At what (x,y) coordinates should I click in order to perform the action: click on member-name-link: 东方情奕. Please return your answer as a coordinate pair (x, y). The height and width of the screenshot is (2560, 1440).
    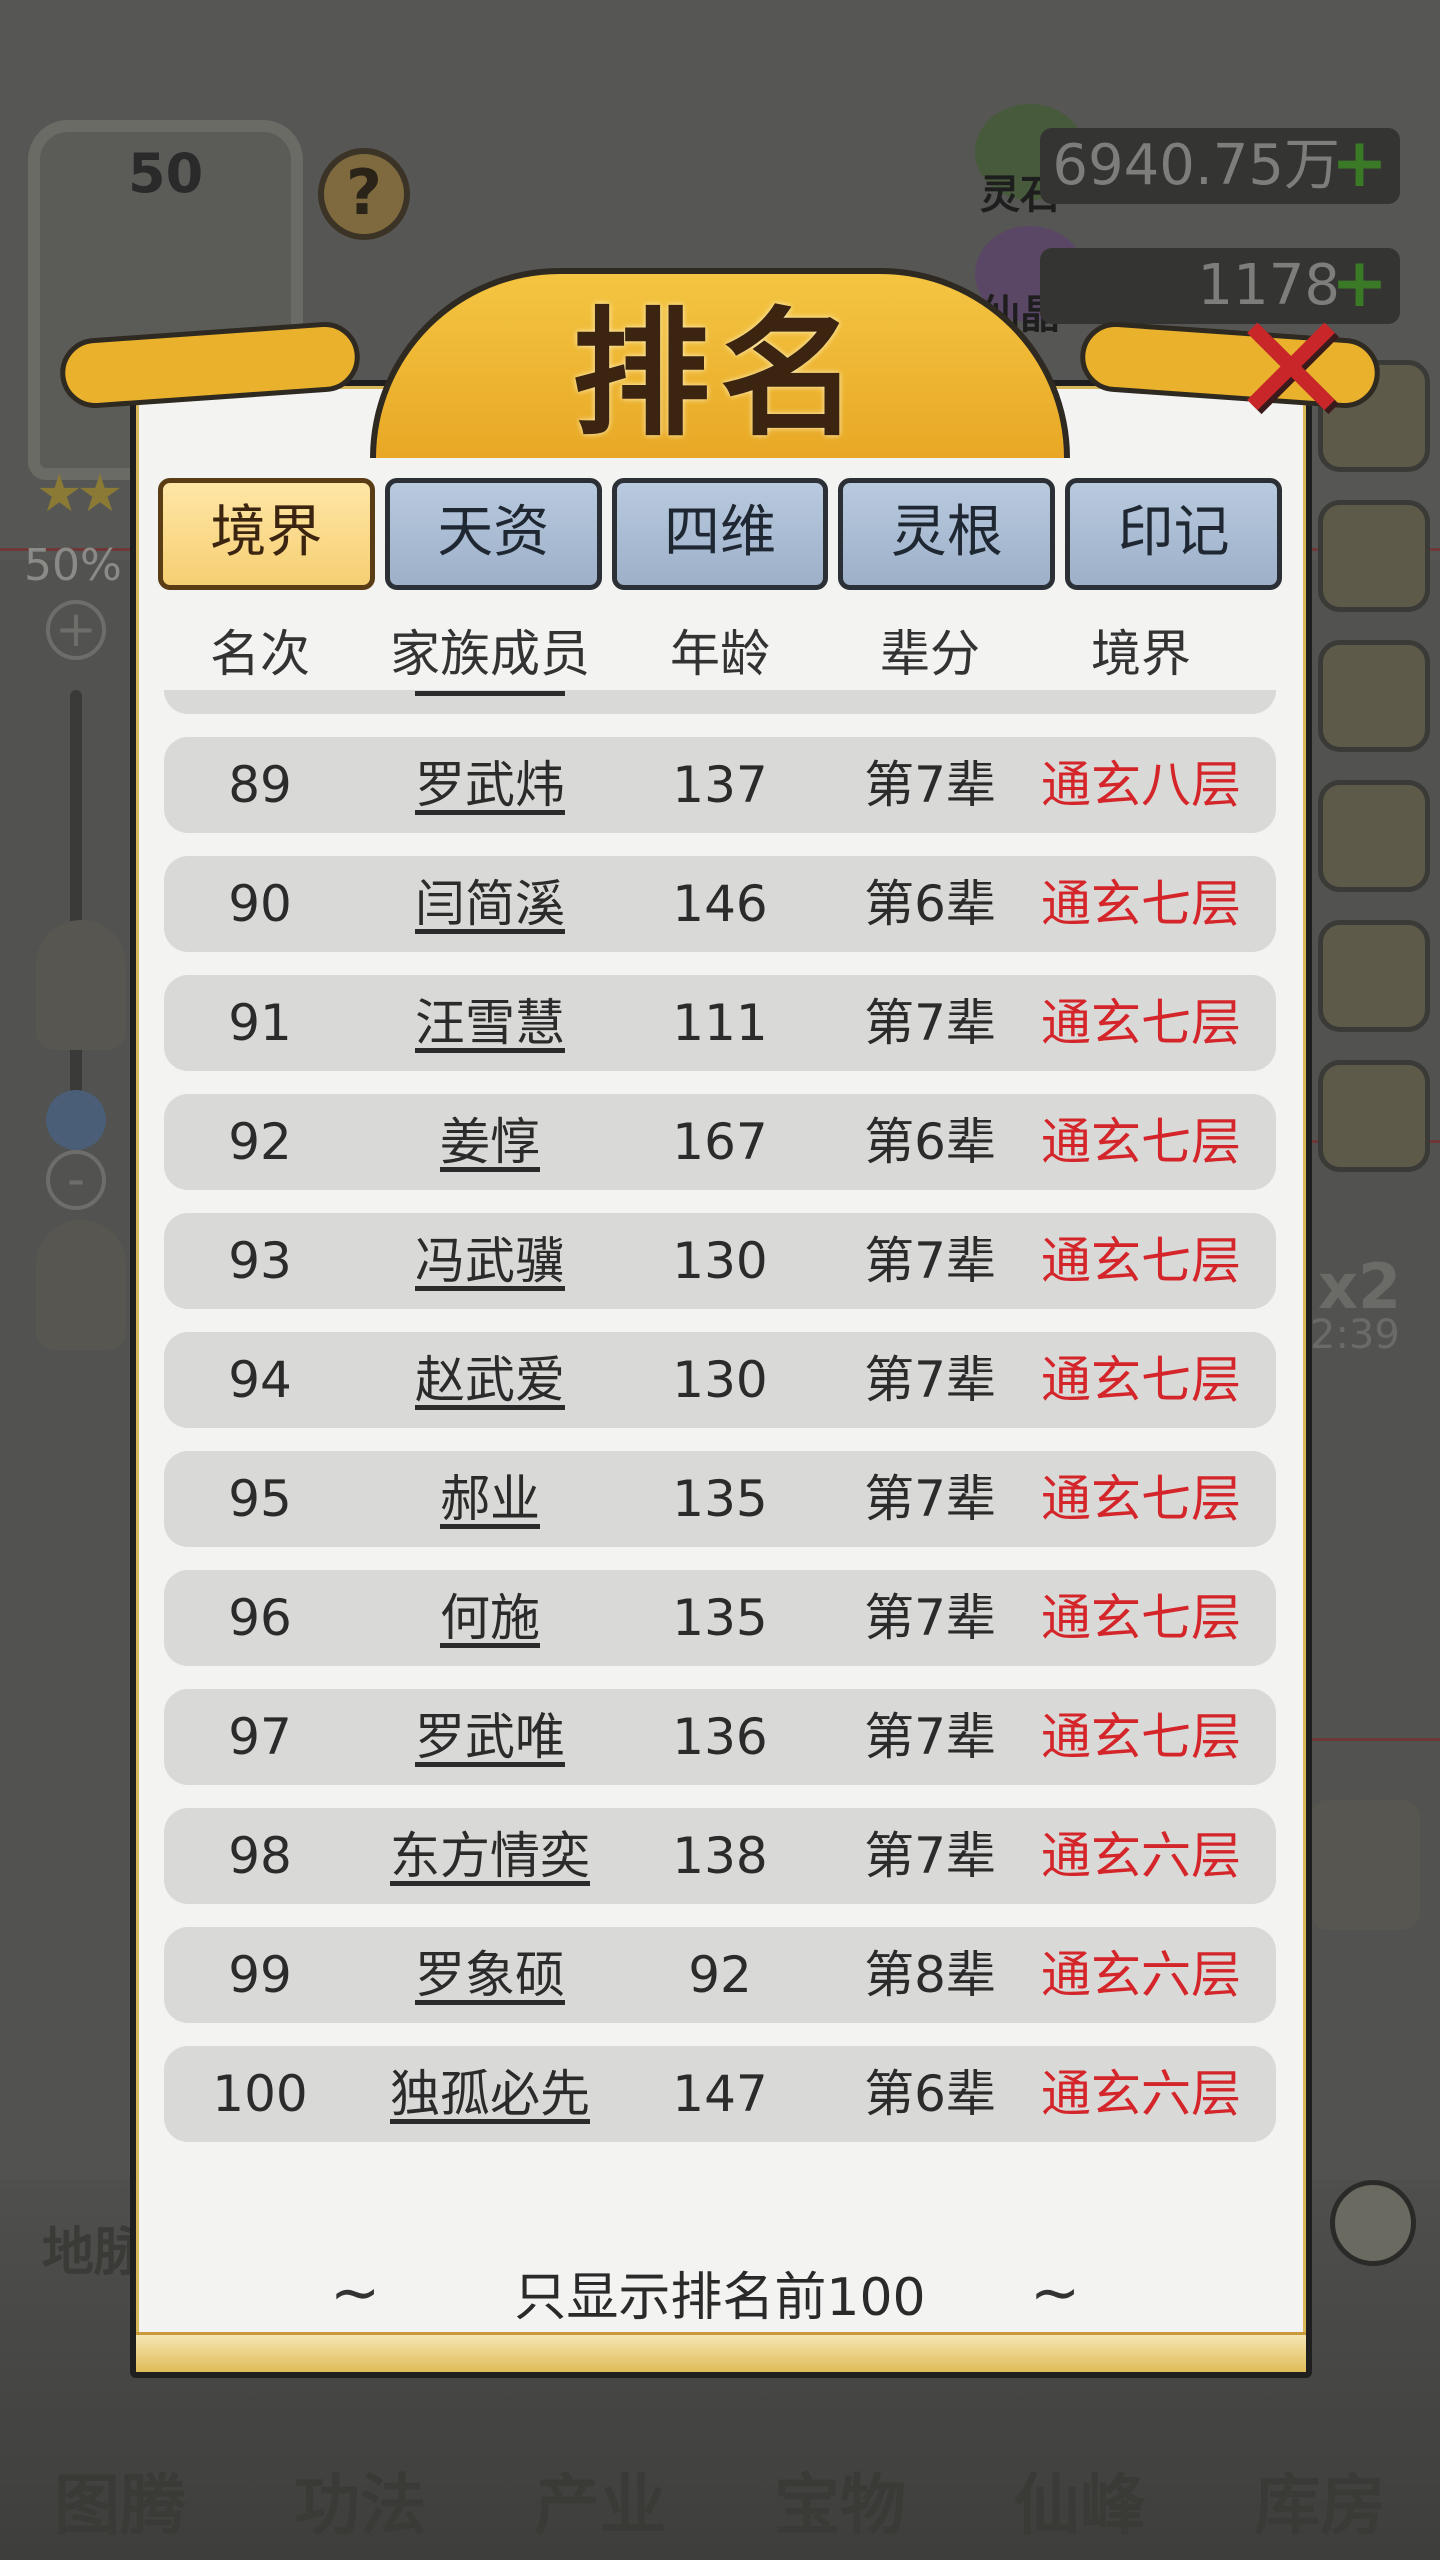
    Looking at the image, I should click on (490, 1856).